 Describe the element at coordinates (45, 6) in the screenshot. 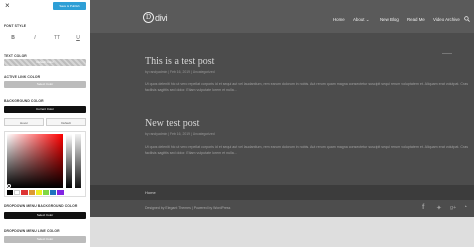

I see `panel-header: × Save & Publish` at that location.